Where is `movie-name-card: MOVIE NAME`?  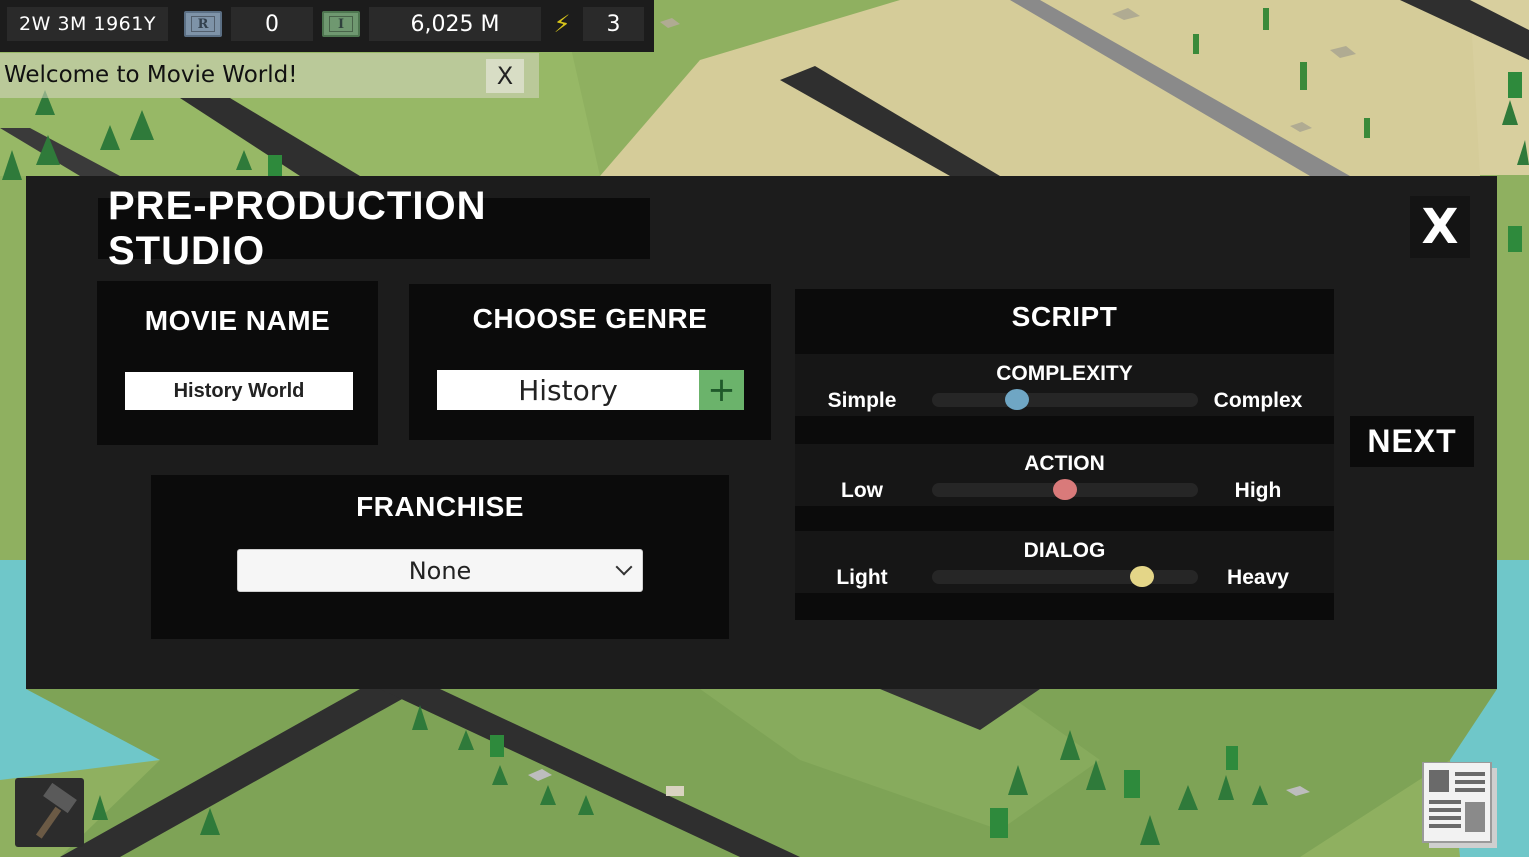 movie-name-card: MOVIE NAME is located at coordinates (237, 363).